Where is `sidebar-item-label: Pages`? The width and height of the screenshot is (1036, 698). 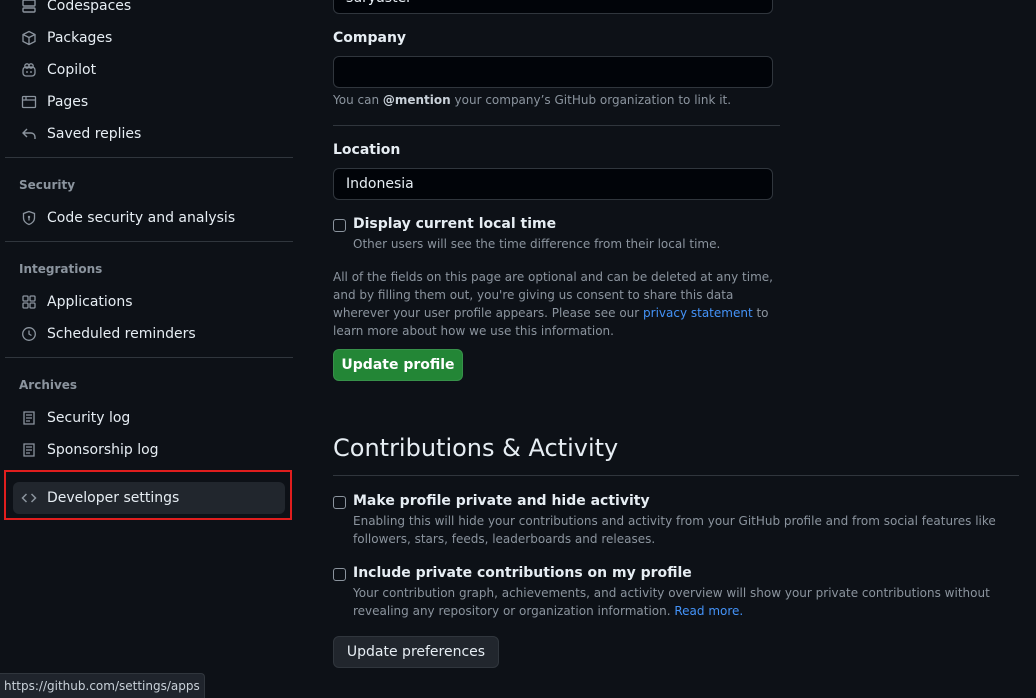
sidebar-item-label: Pages is located at coordinates (68, 102).